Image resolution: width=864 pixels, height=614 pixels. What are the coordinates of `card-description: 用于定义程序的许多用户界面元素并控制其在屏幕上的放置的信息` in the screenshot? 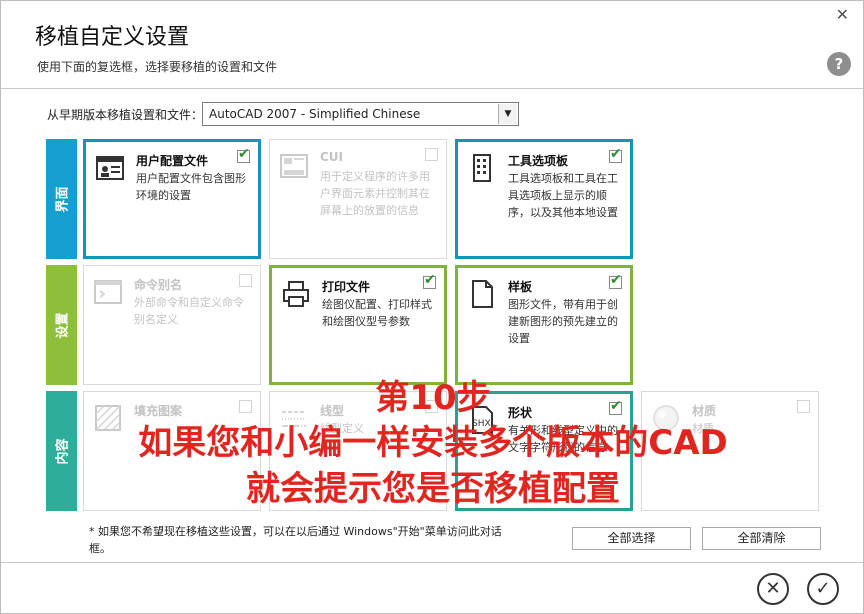 It's located at (375, 193).